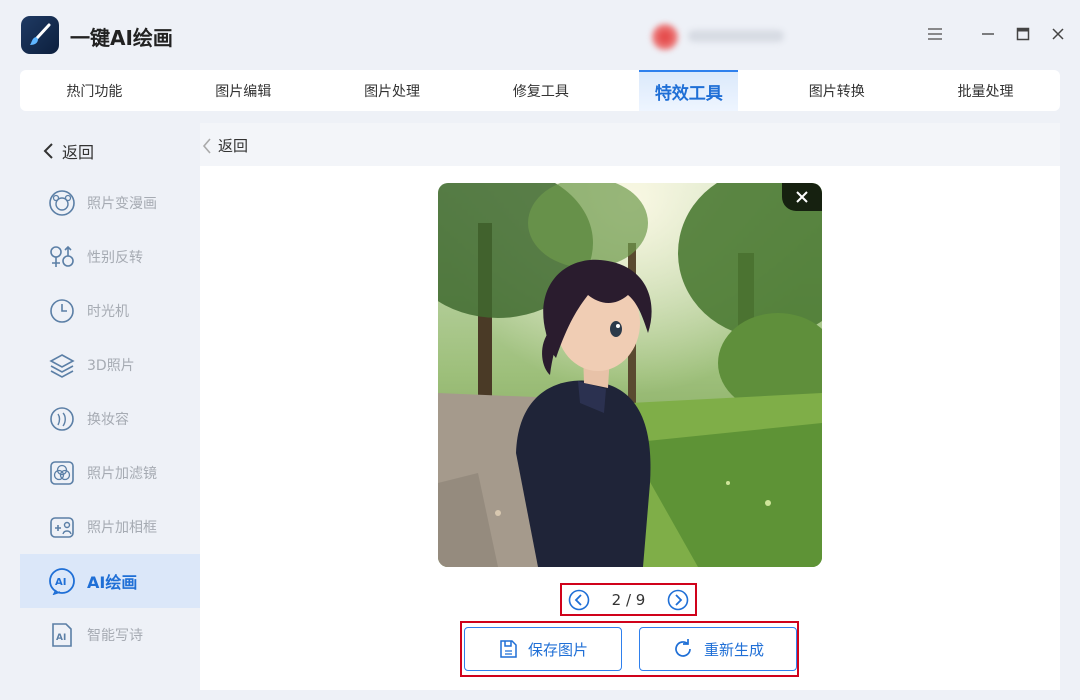 This screenshot has width=1080, height=700. I want to click on tab-image-edit: 图片编辑, so click(243, 90).